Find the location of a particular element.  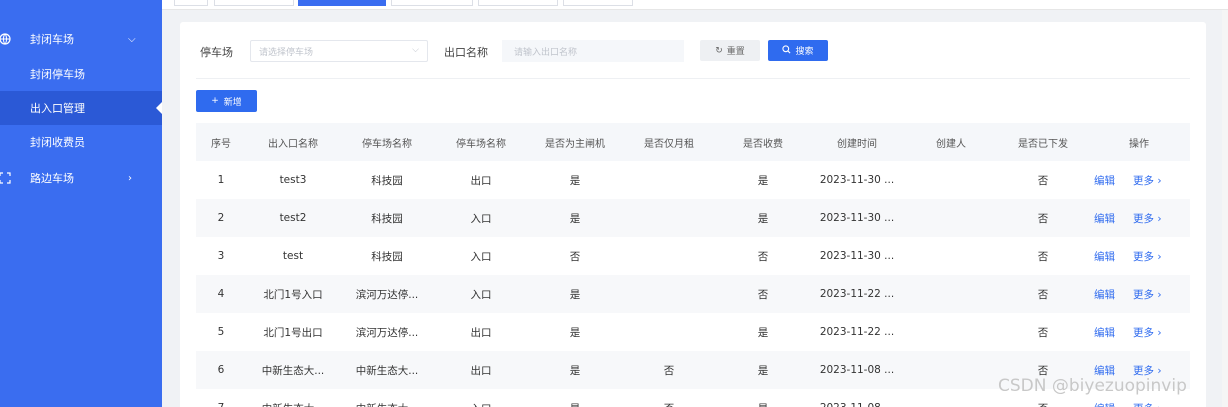

globe-icon is located at coordinates (6, 39).